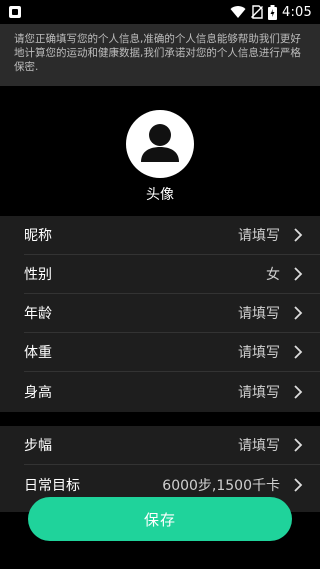  What do you see at coordinates (172, 274) in the screenshot?
I see `gender-row: 性别 女` at bounding box center [172, 274].